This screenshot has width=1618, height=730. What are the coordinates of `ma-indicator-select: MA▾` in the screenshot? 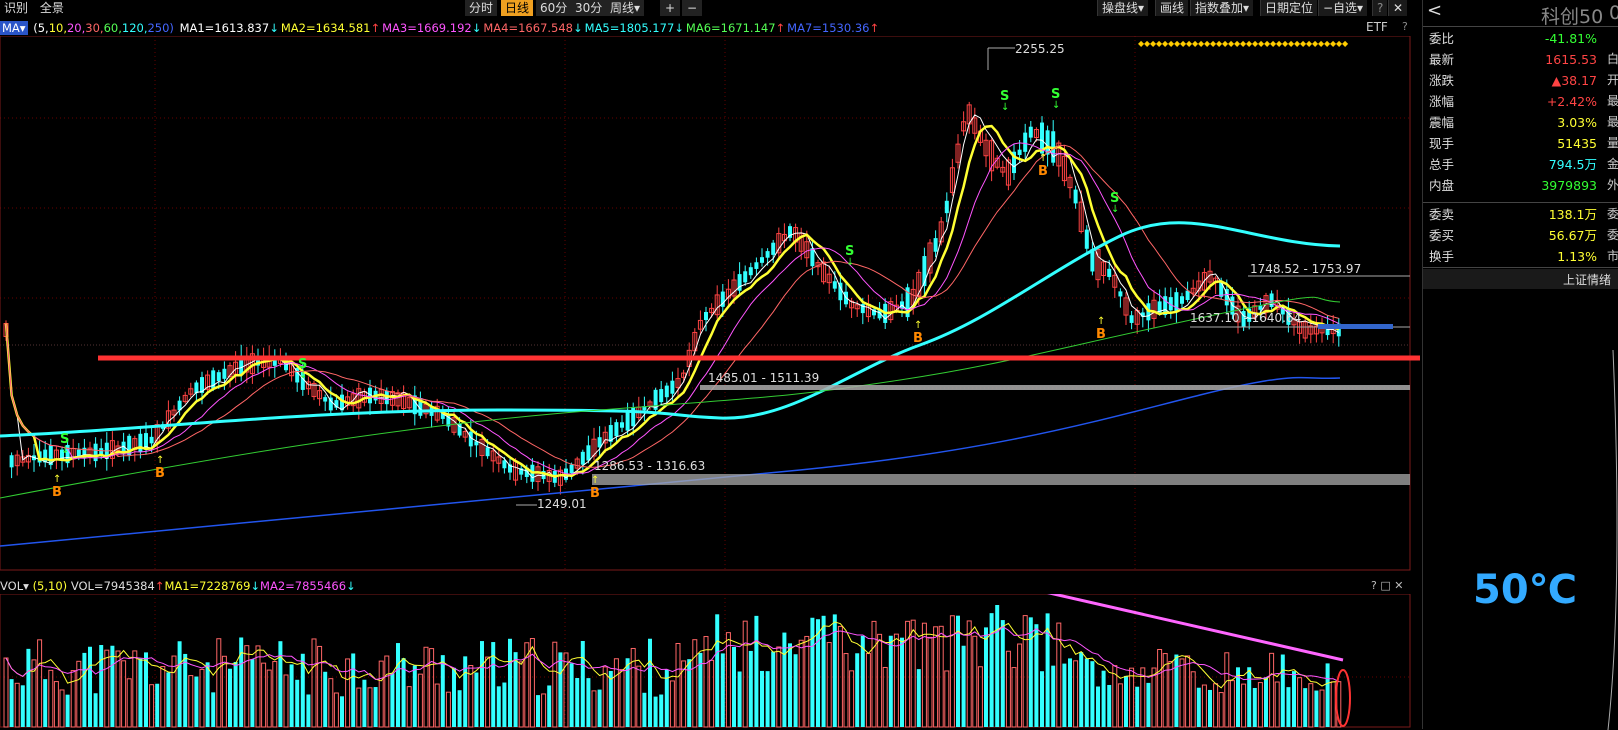 It's located at (14, 28).